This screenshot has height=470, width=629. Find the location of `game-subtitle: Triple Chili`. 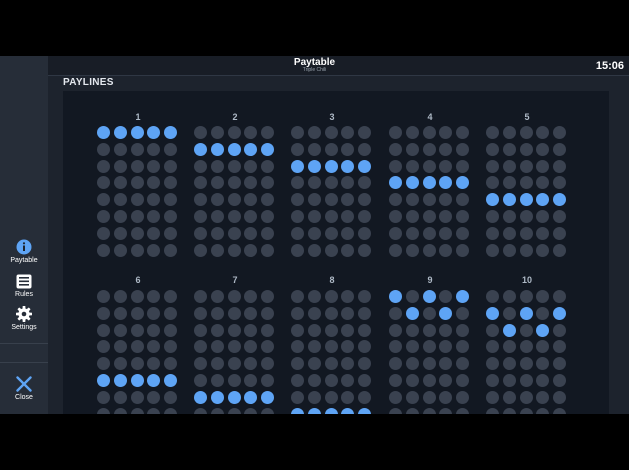

game-subtitle: Triple Chili is located at coordinates (314, 70).